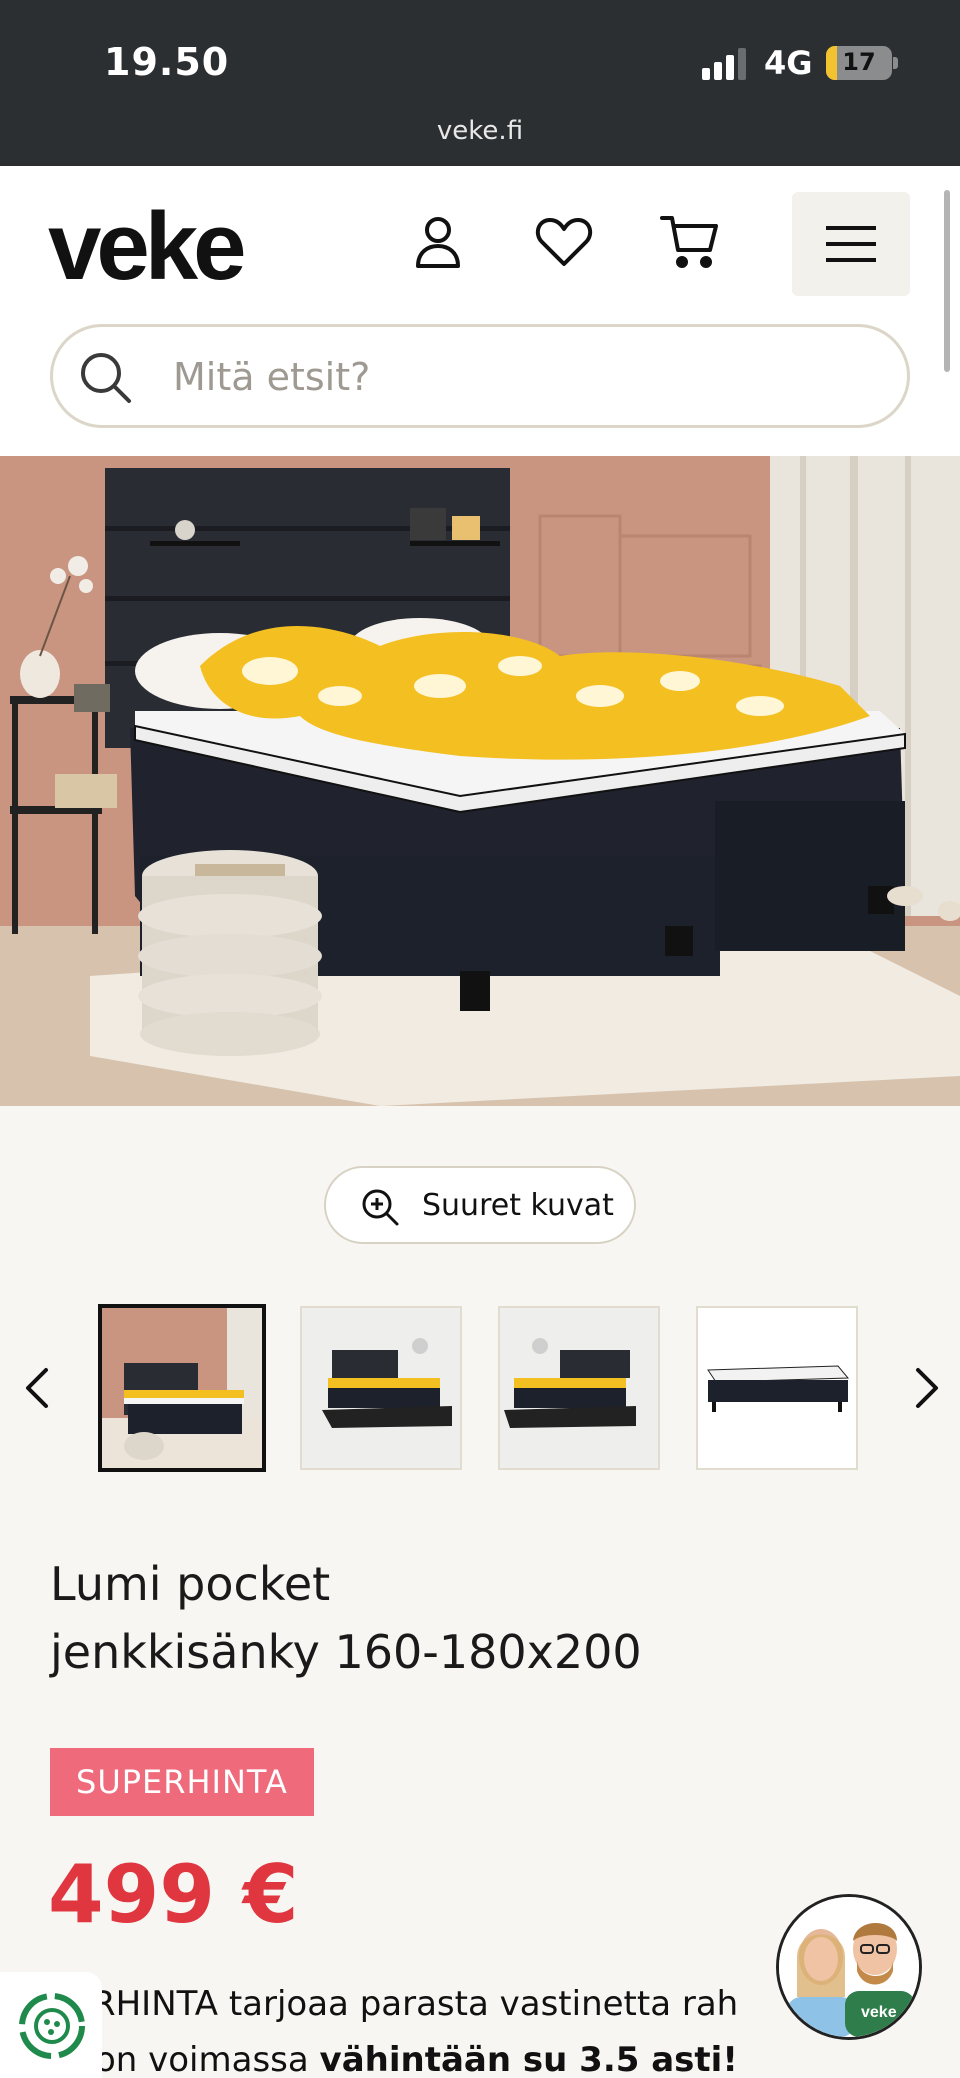  Describe the element at coordinates (849, 1967) in the screenshot. I see `chat-support-avatar: veke` at that location.